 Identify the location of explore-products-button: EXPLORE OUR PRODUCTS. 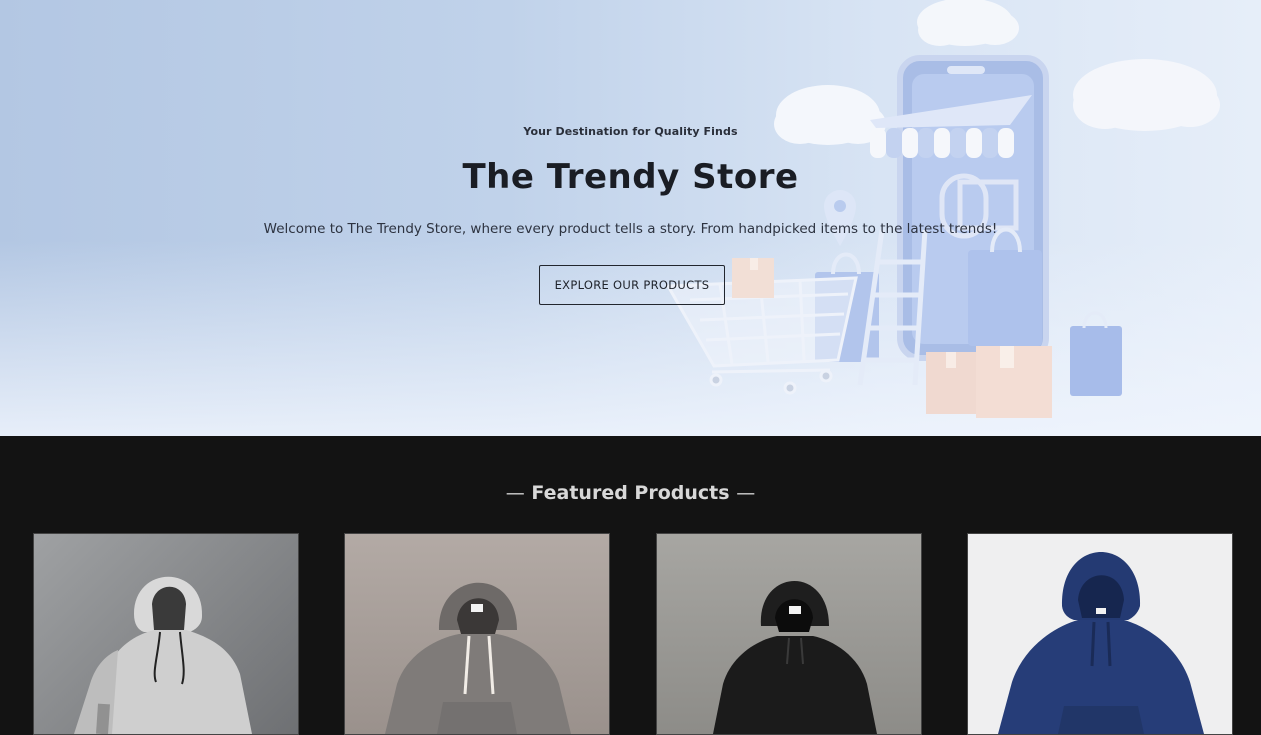
(632, 285).